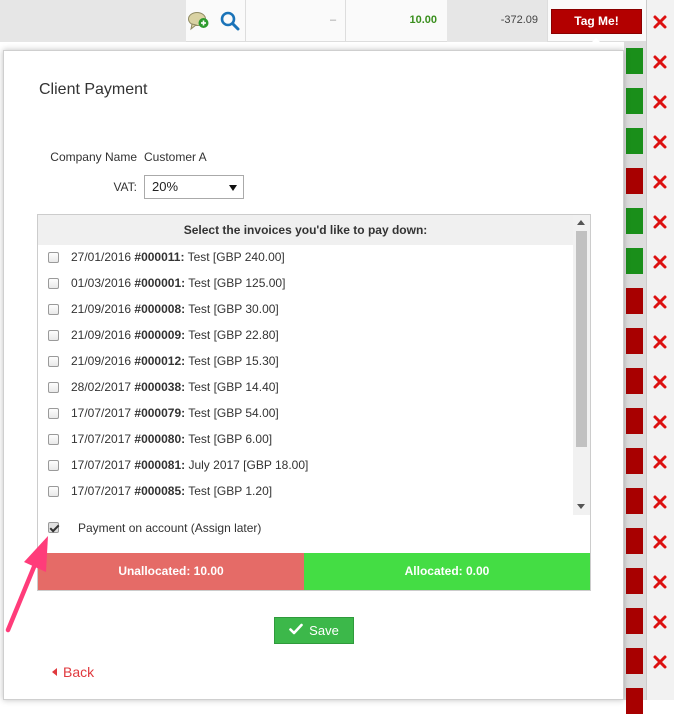 The image size is (674, 714). I want to click on tag-me-button: Tag Me!, so click(596, 21).